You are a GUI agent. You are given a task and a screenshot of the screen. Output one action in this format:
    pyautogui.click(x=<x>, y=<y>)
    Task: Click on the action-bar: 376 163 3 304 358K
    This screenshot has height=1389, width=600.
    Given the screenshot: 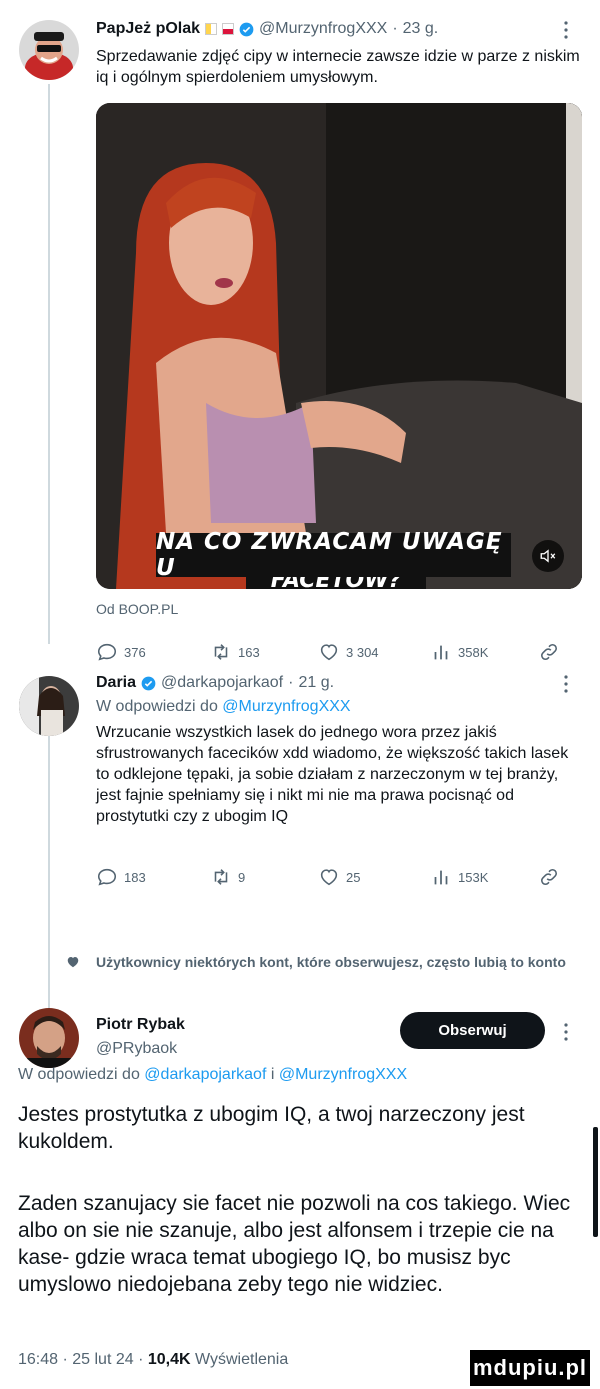 What is the action you would take?
    pyautogui.click(x=326, y=654)
    